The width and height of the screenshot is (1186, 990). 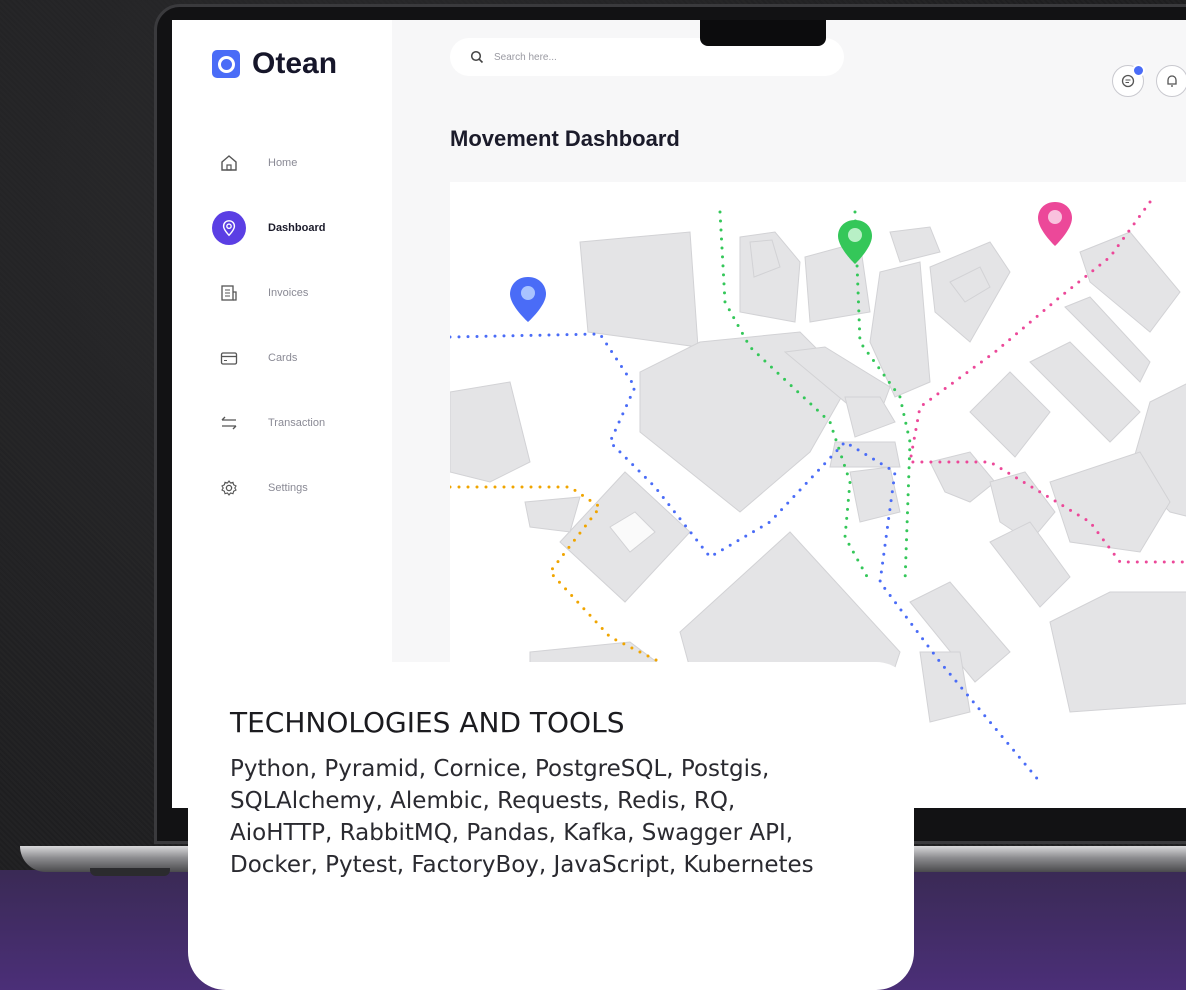 What do you see at coordinates (297, 227) in the screenshot?
I see `sidebar-item-label: Dashboard` at bounding box center [297, 227].